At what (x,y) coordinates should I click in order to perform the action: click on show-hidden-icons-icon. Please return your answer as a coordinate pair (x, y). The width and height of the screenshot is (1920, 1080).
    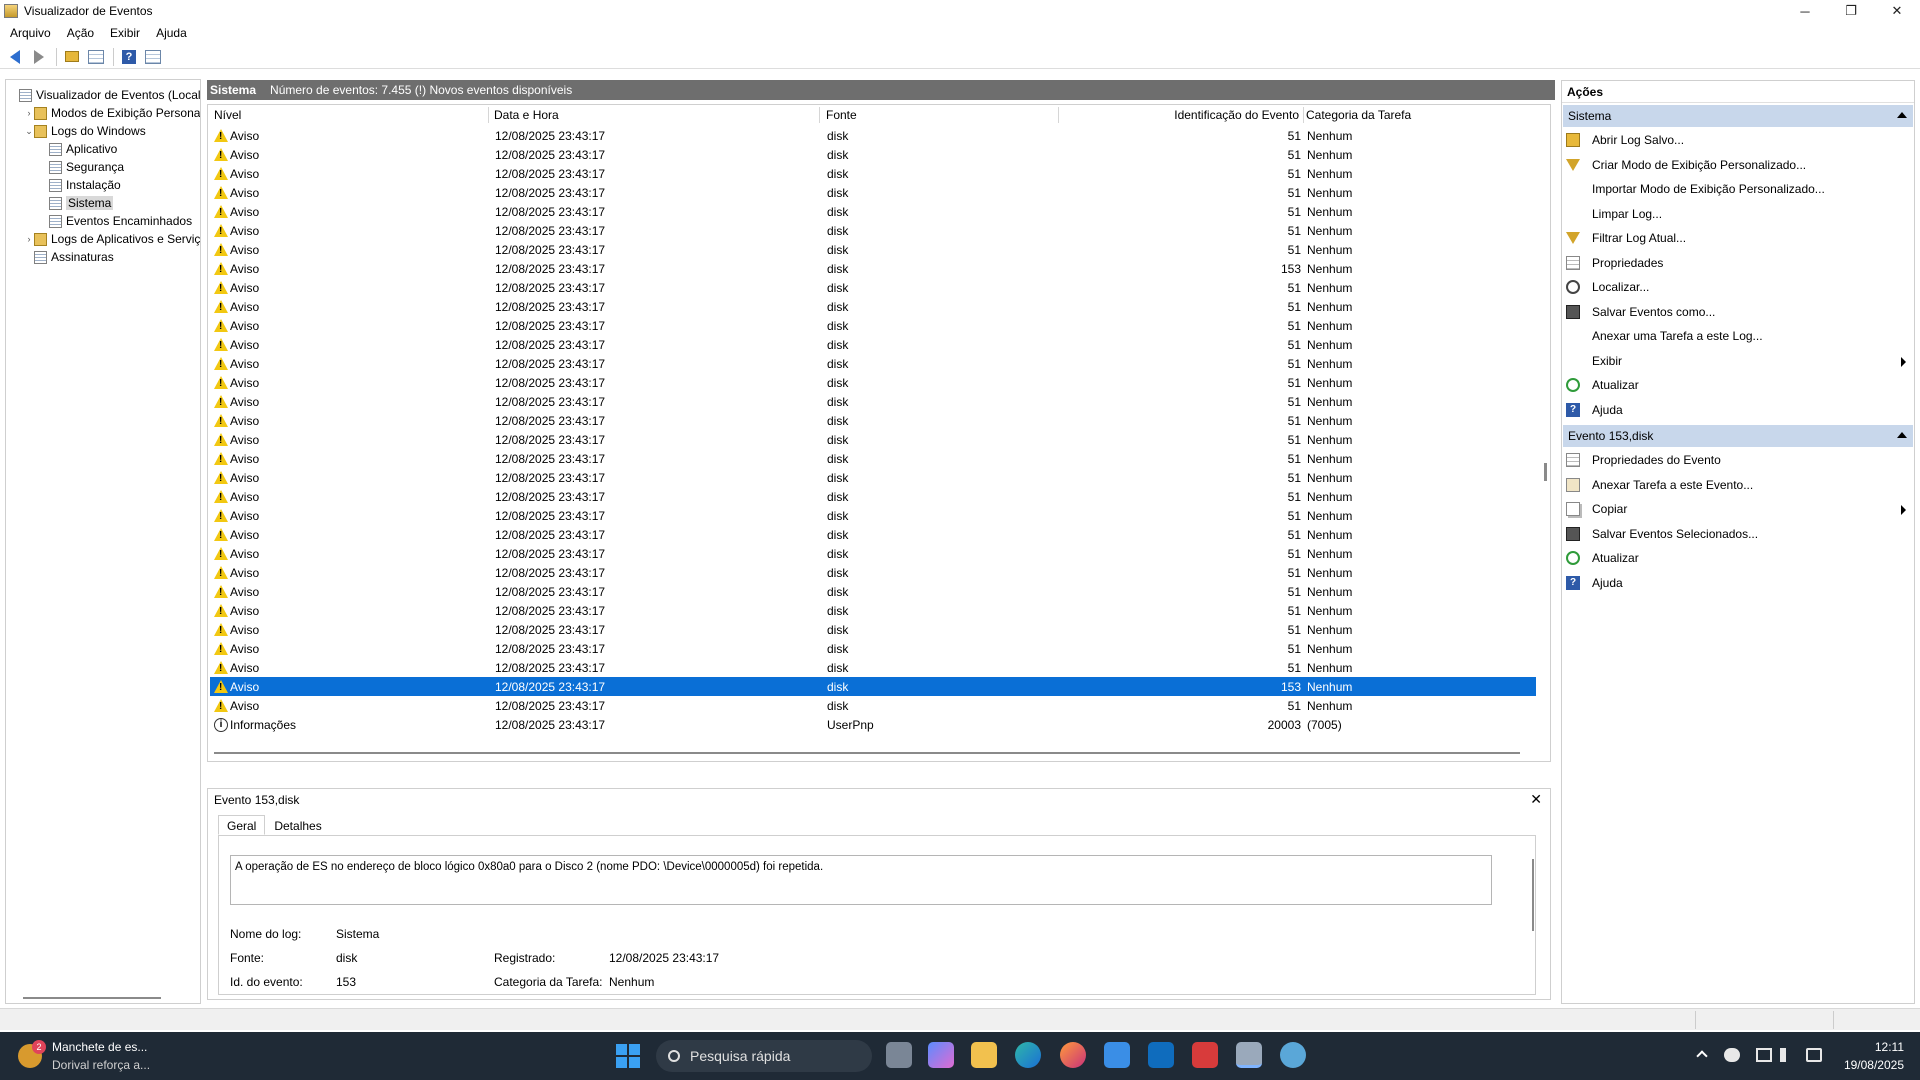
    Looking at the image, I should click on (1702, 1055).